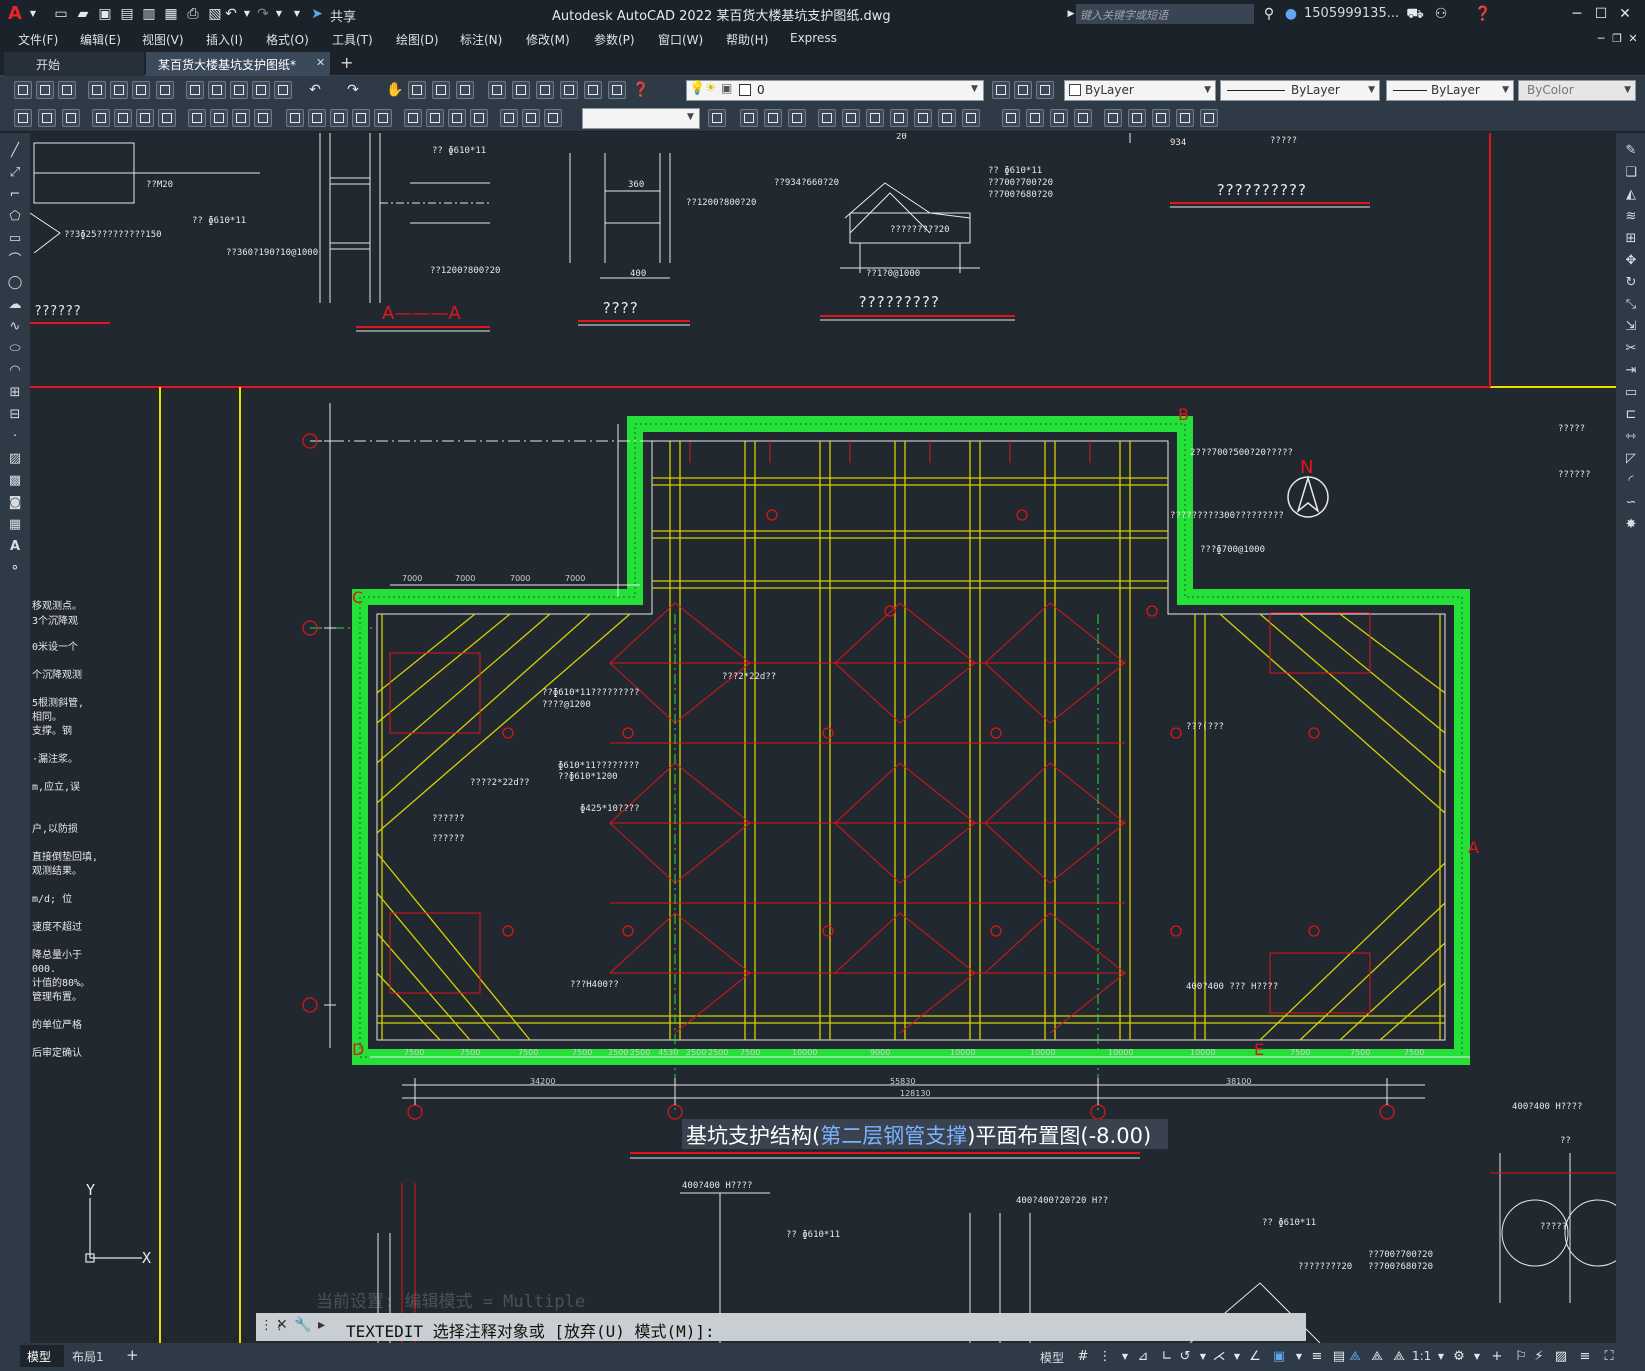  What do you see at coordinates (38, 39) in the screenshot?
I see `menu-file: 文件(F)` at bounding box center [38, 39].